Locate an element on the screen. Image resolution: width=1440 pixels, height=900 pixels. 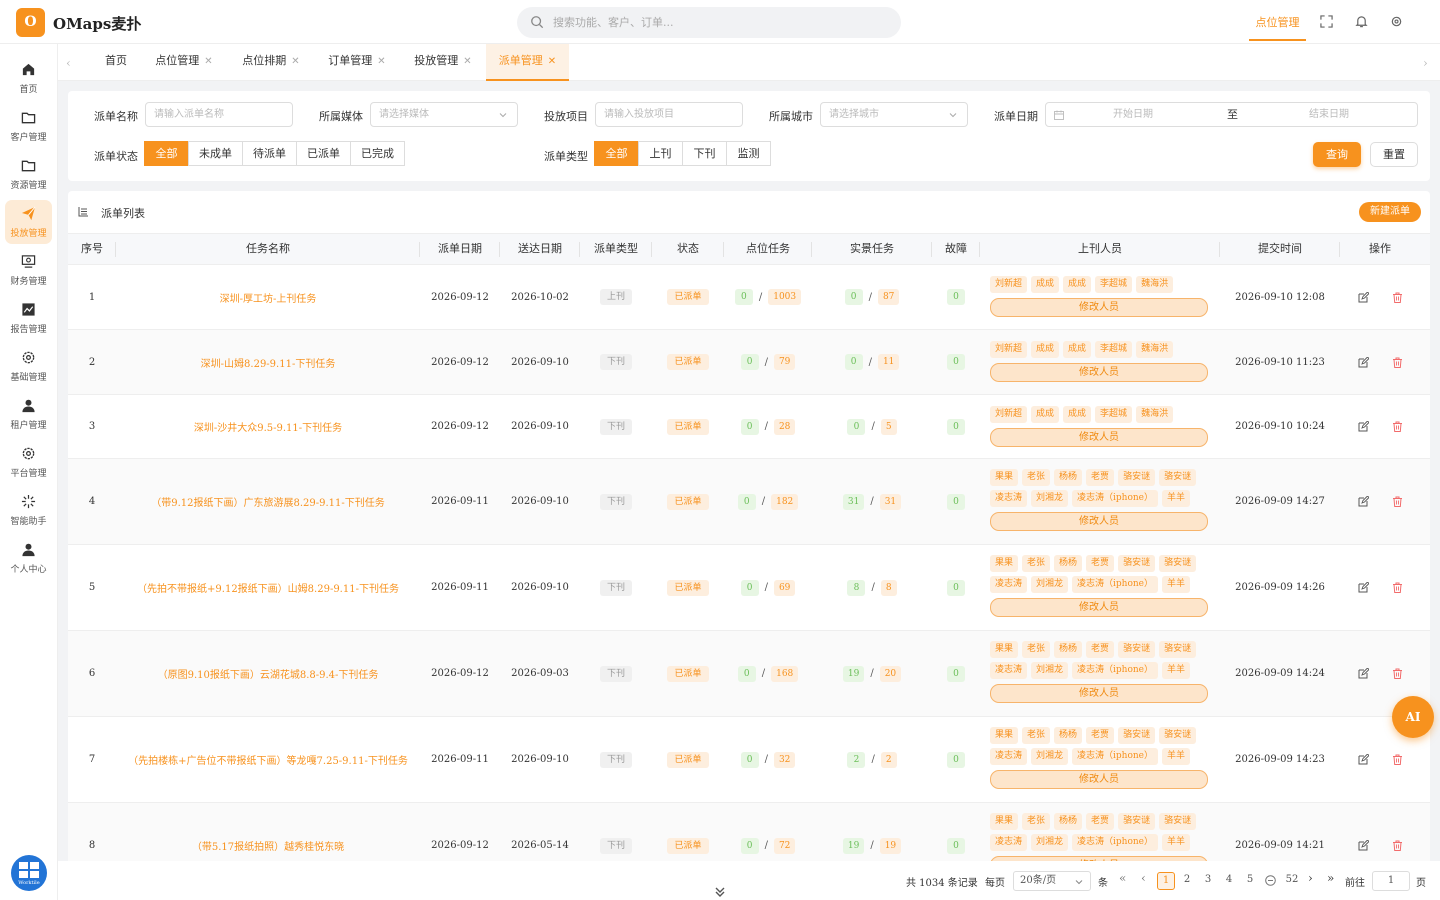
worktile-app-button: Worktile is located at coordinates (29, 873).